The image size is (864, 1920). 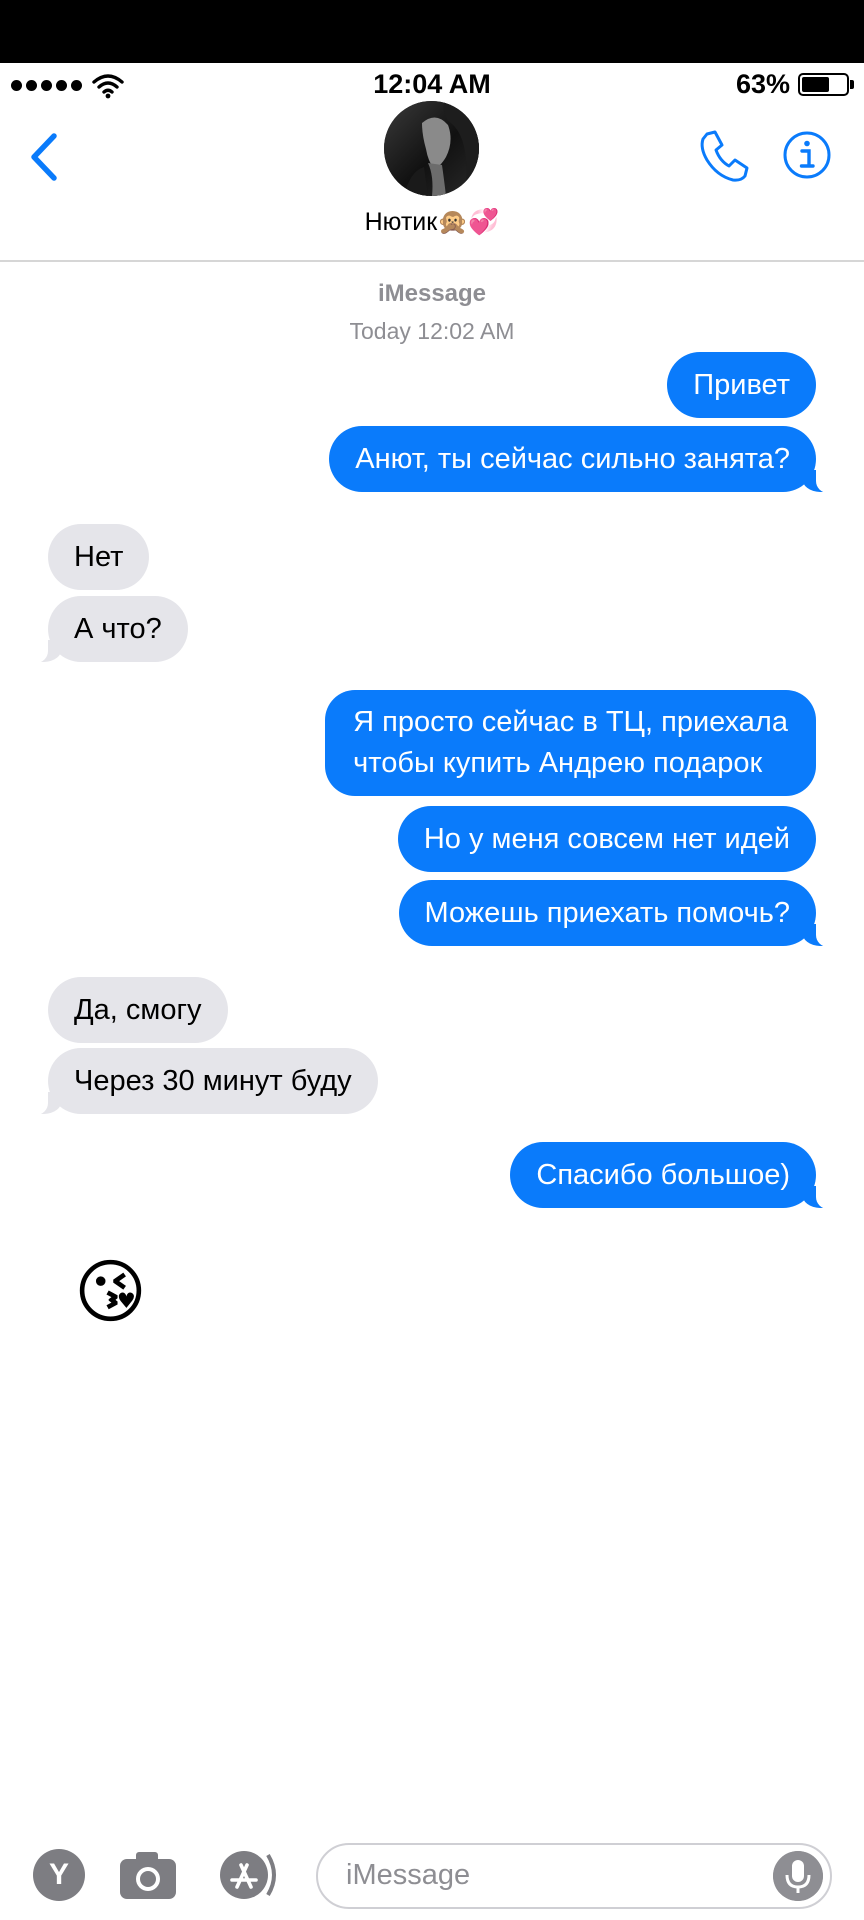 I want to click on camera-icon, so click(x=148, y=1875).